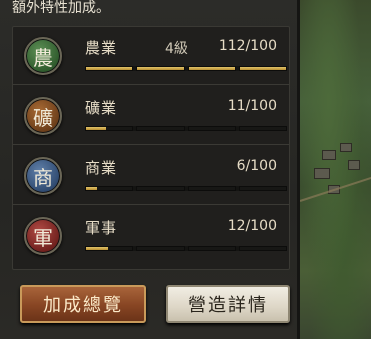 The height and width of the screenshot is (339, 371). I want to click on row-level: 4級, so click(176, 49).